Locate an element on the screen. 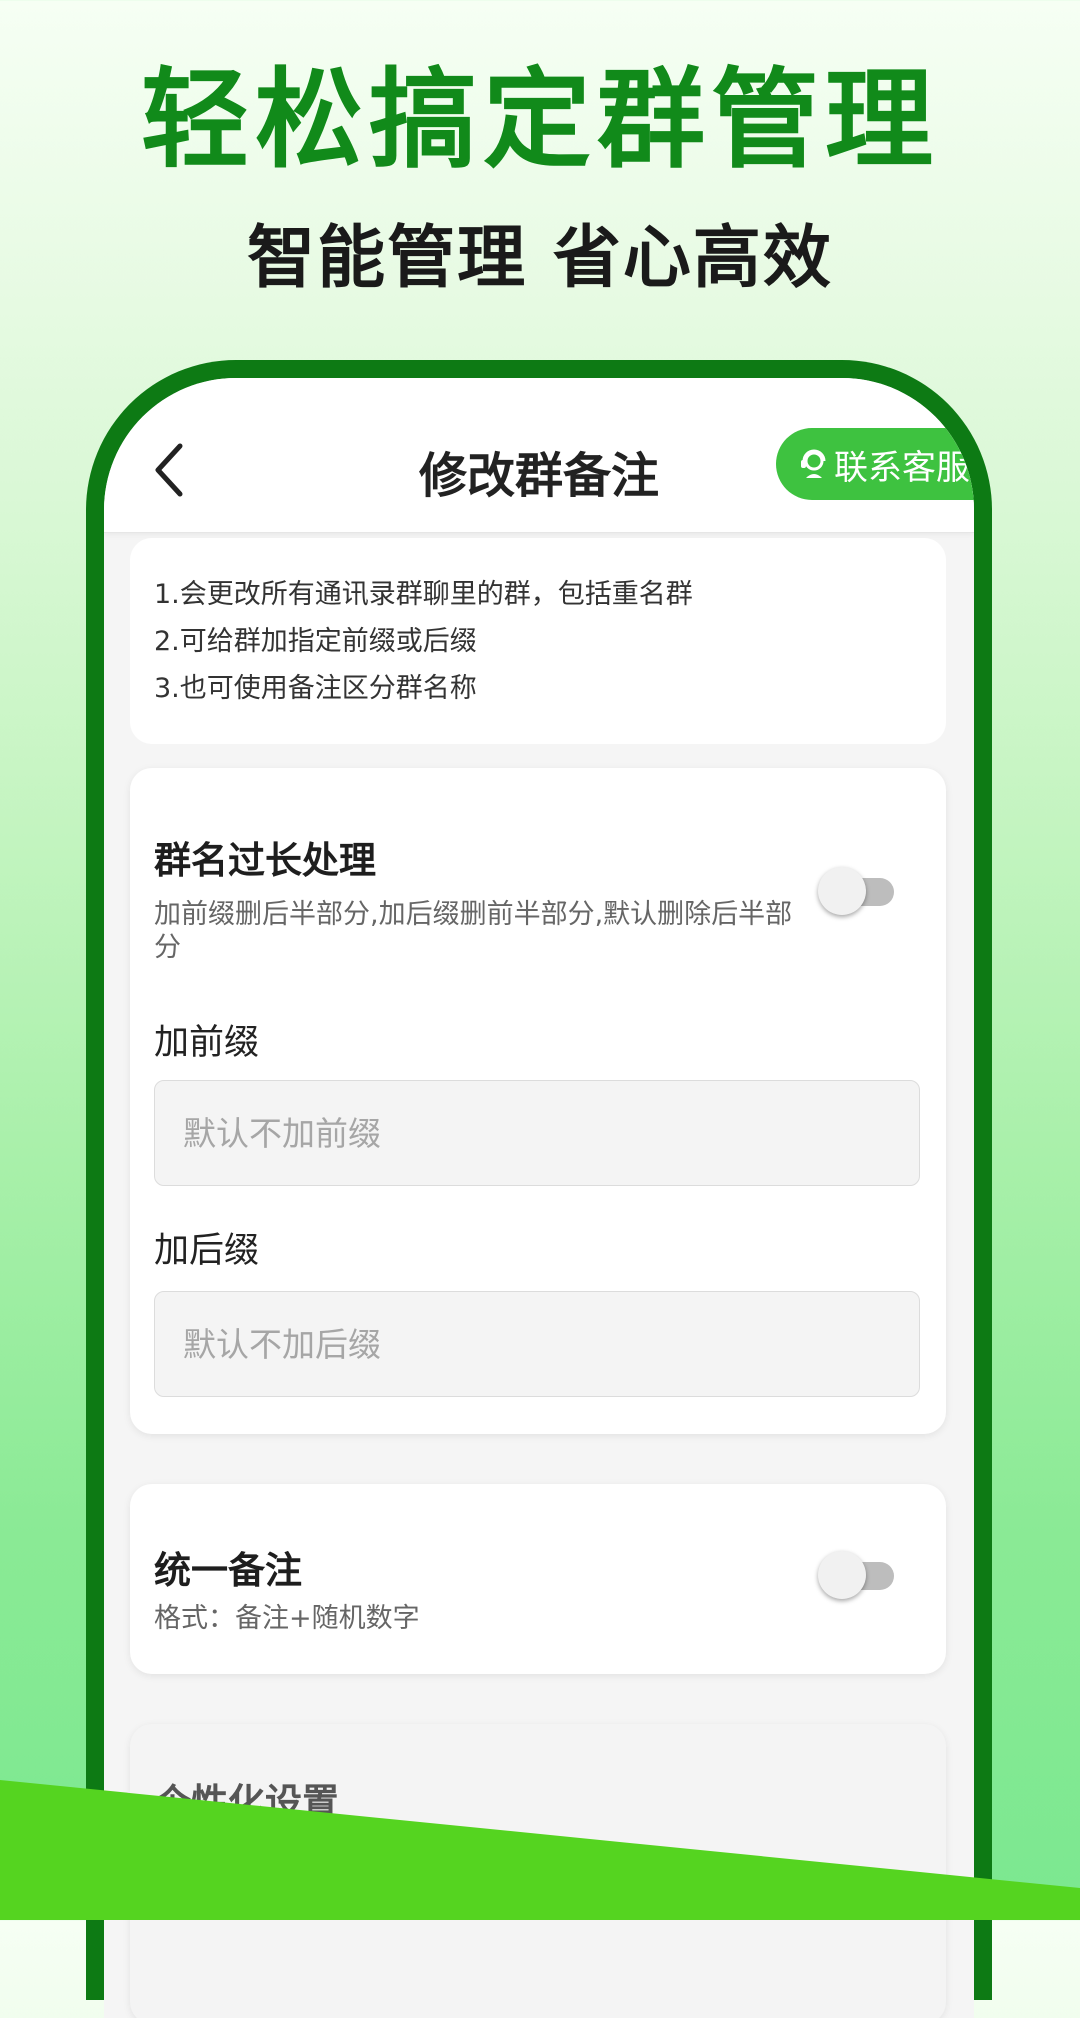  instruction-line: 3.也可使用备注区分群名称 is located at coordinates (315, 688).